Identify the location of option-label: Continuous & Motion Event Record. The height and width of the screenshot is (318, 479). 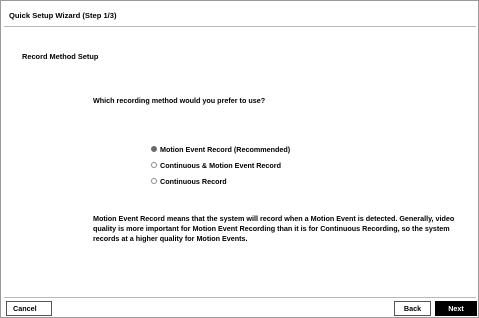
(220, 165).